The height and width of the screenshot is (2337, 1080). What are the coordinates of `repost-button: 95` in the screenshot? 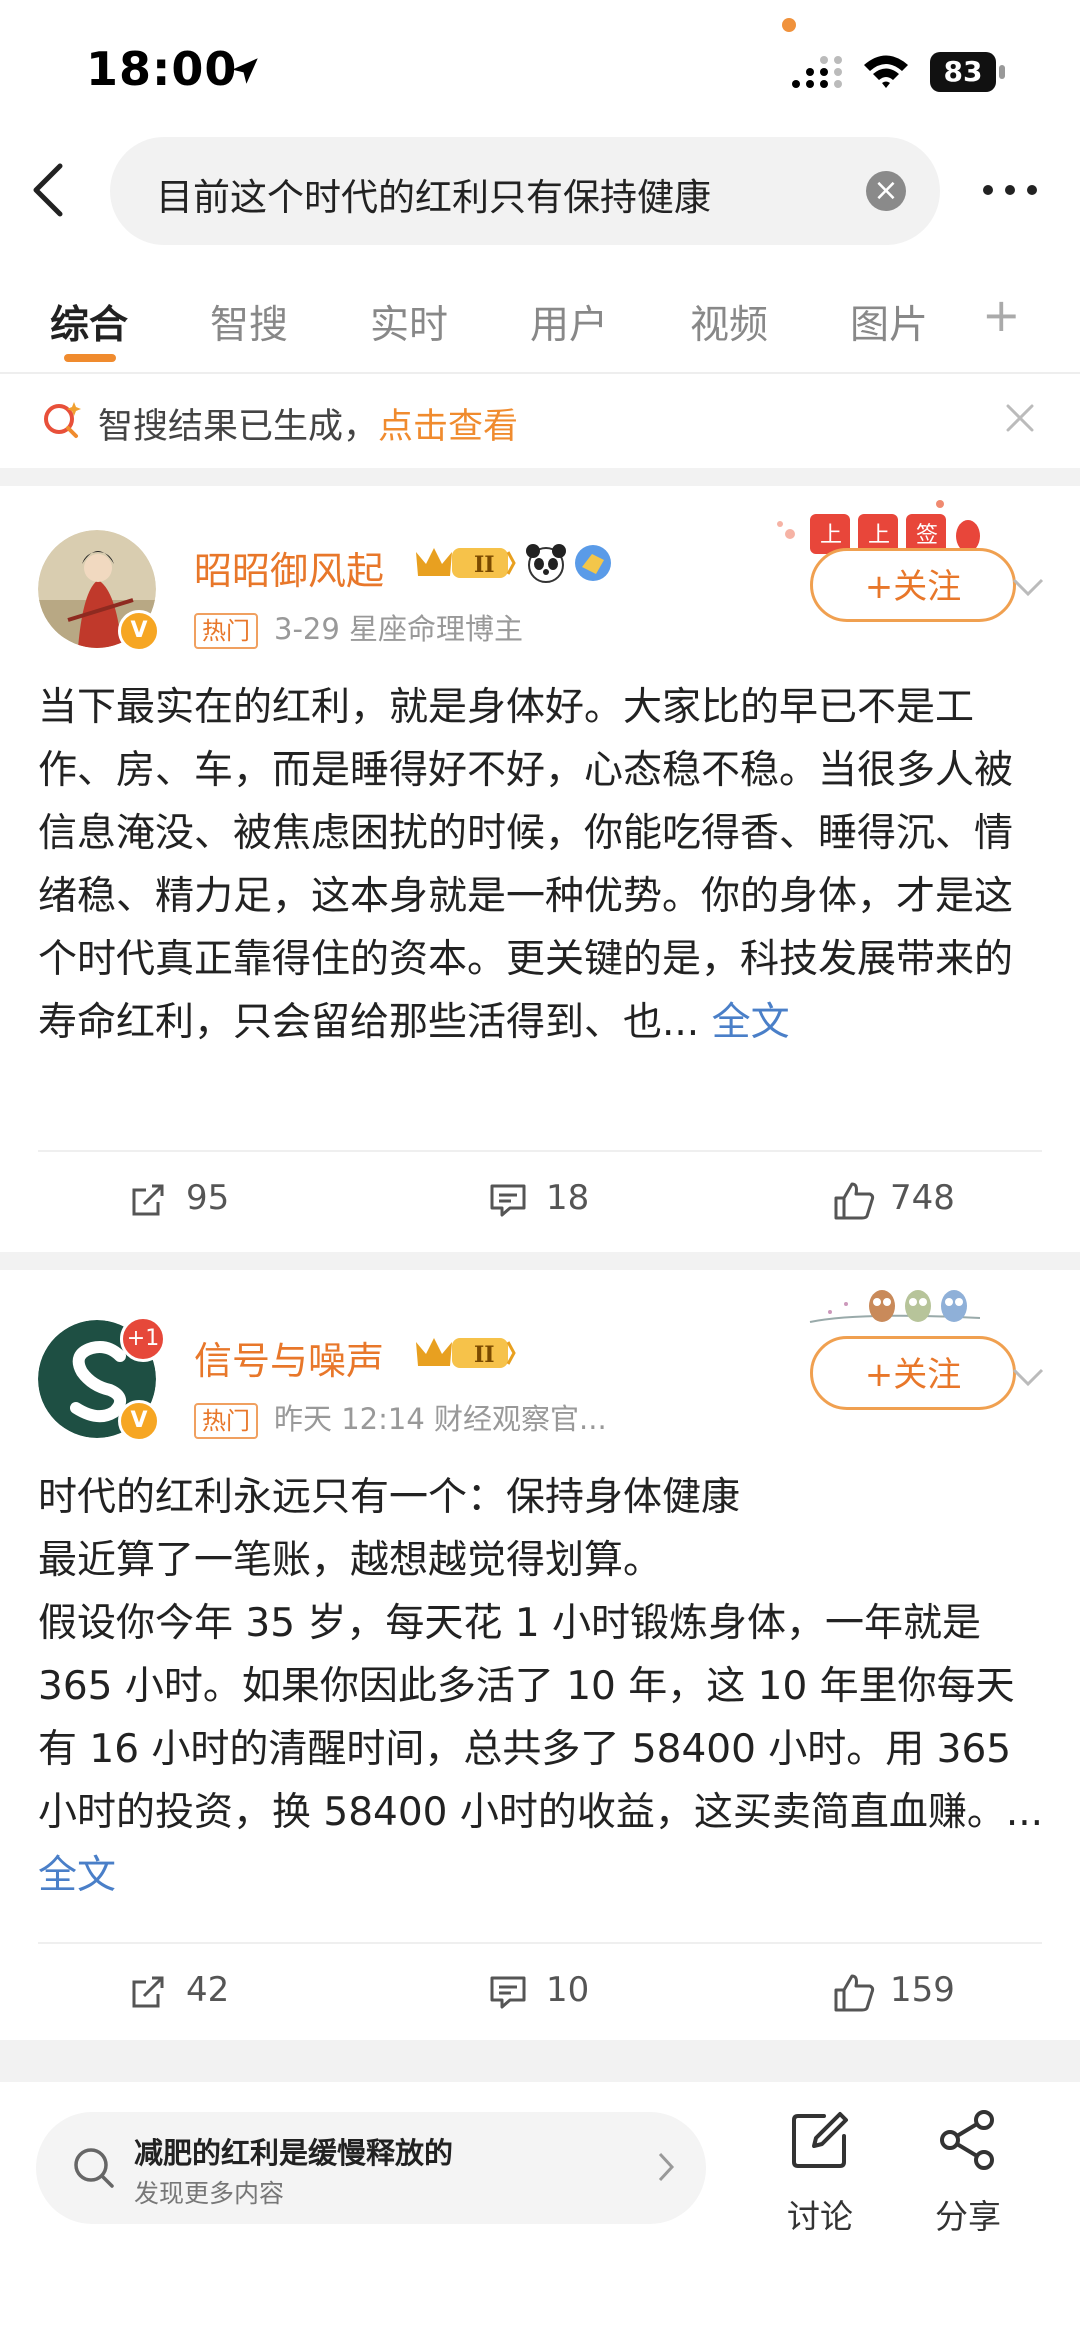 It's located at (203, 1201).